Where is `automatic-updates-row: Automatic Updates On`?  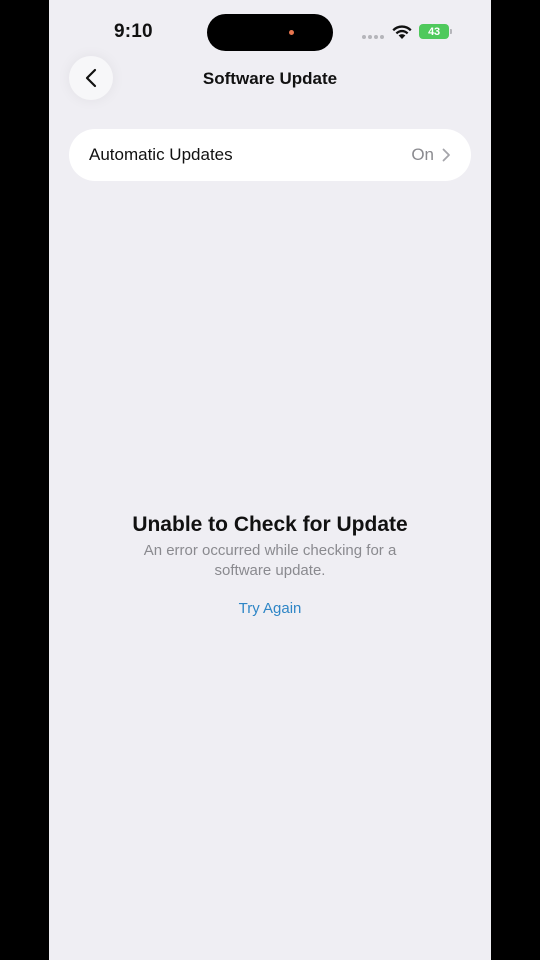
automatic-updates-row: Automatic Updates On is located at coordinates (270, 155).